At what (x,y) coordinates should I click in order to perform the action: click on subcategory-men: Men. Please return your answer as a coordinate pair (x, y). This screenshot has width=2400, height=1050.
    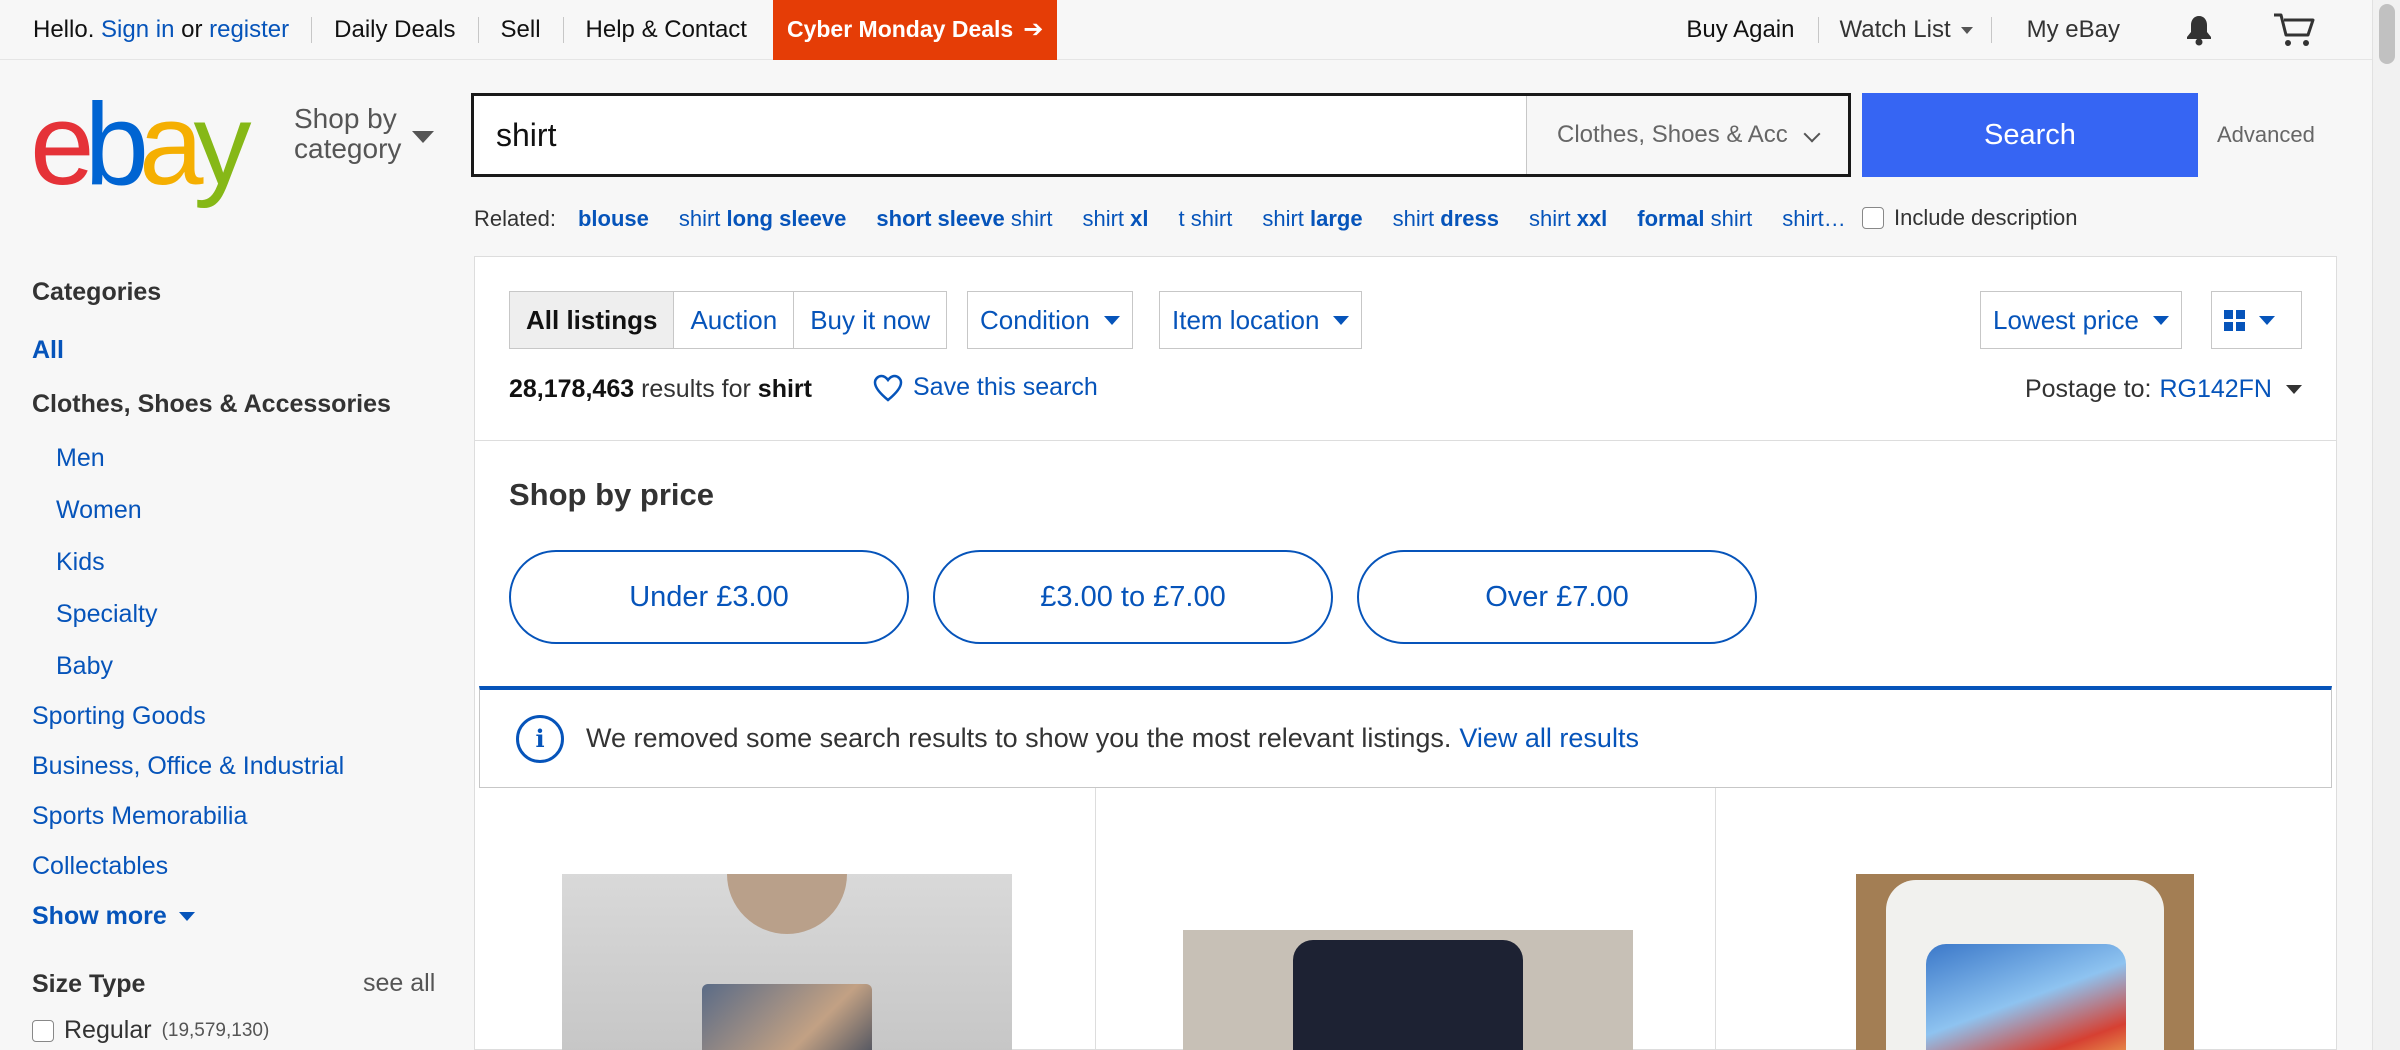
    Looking at the image, I should click on (80, 458).